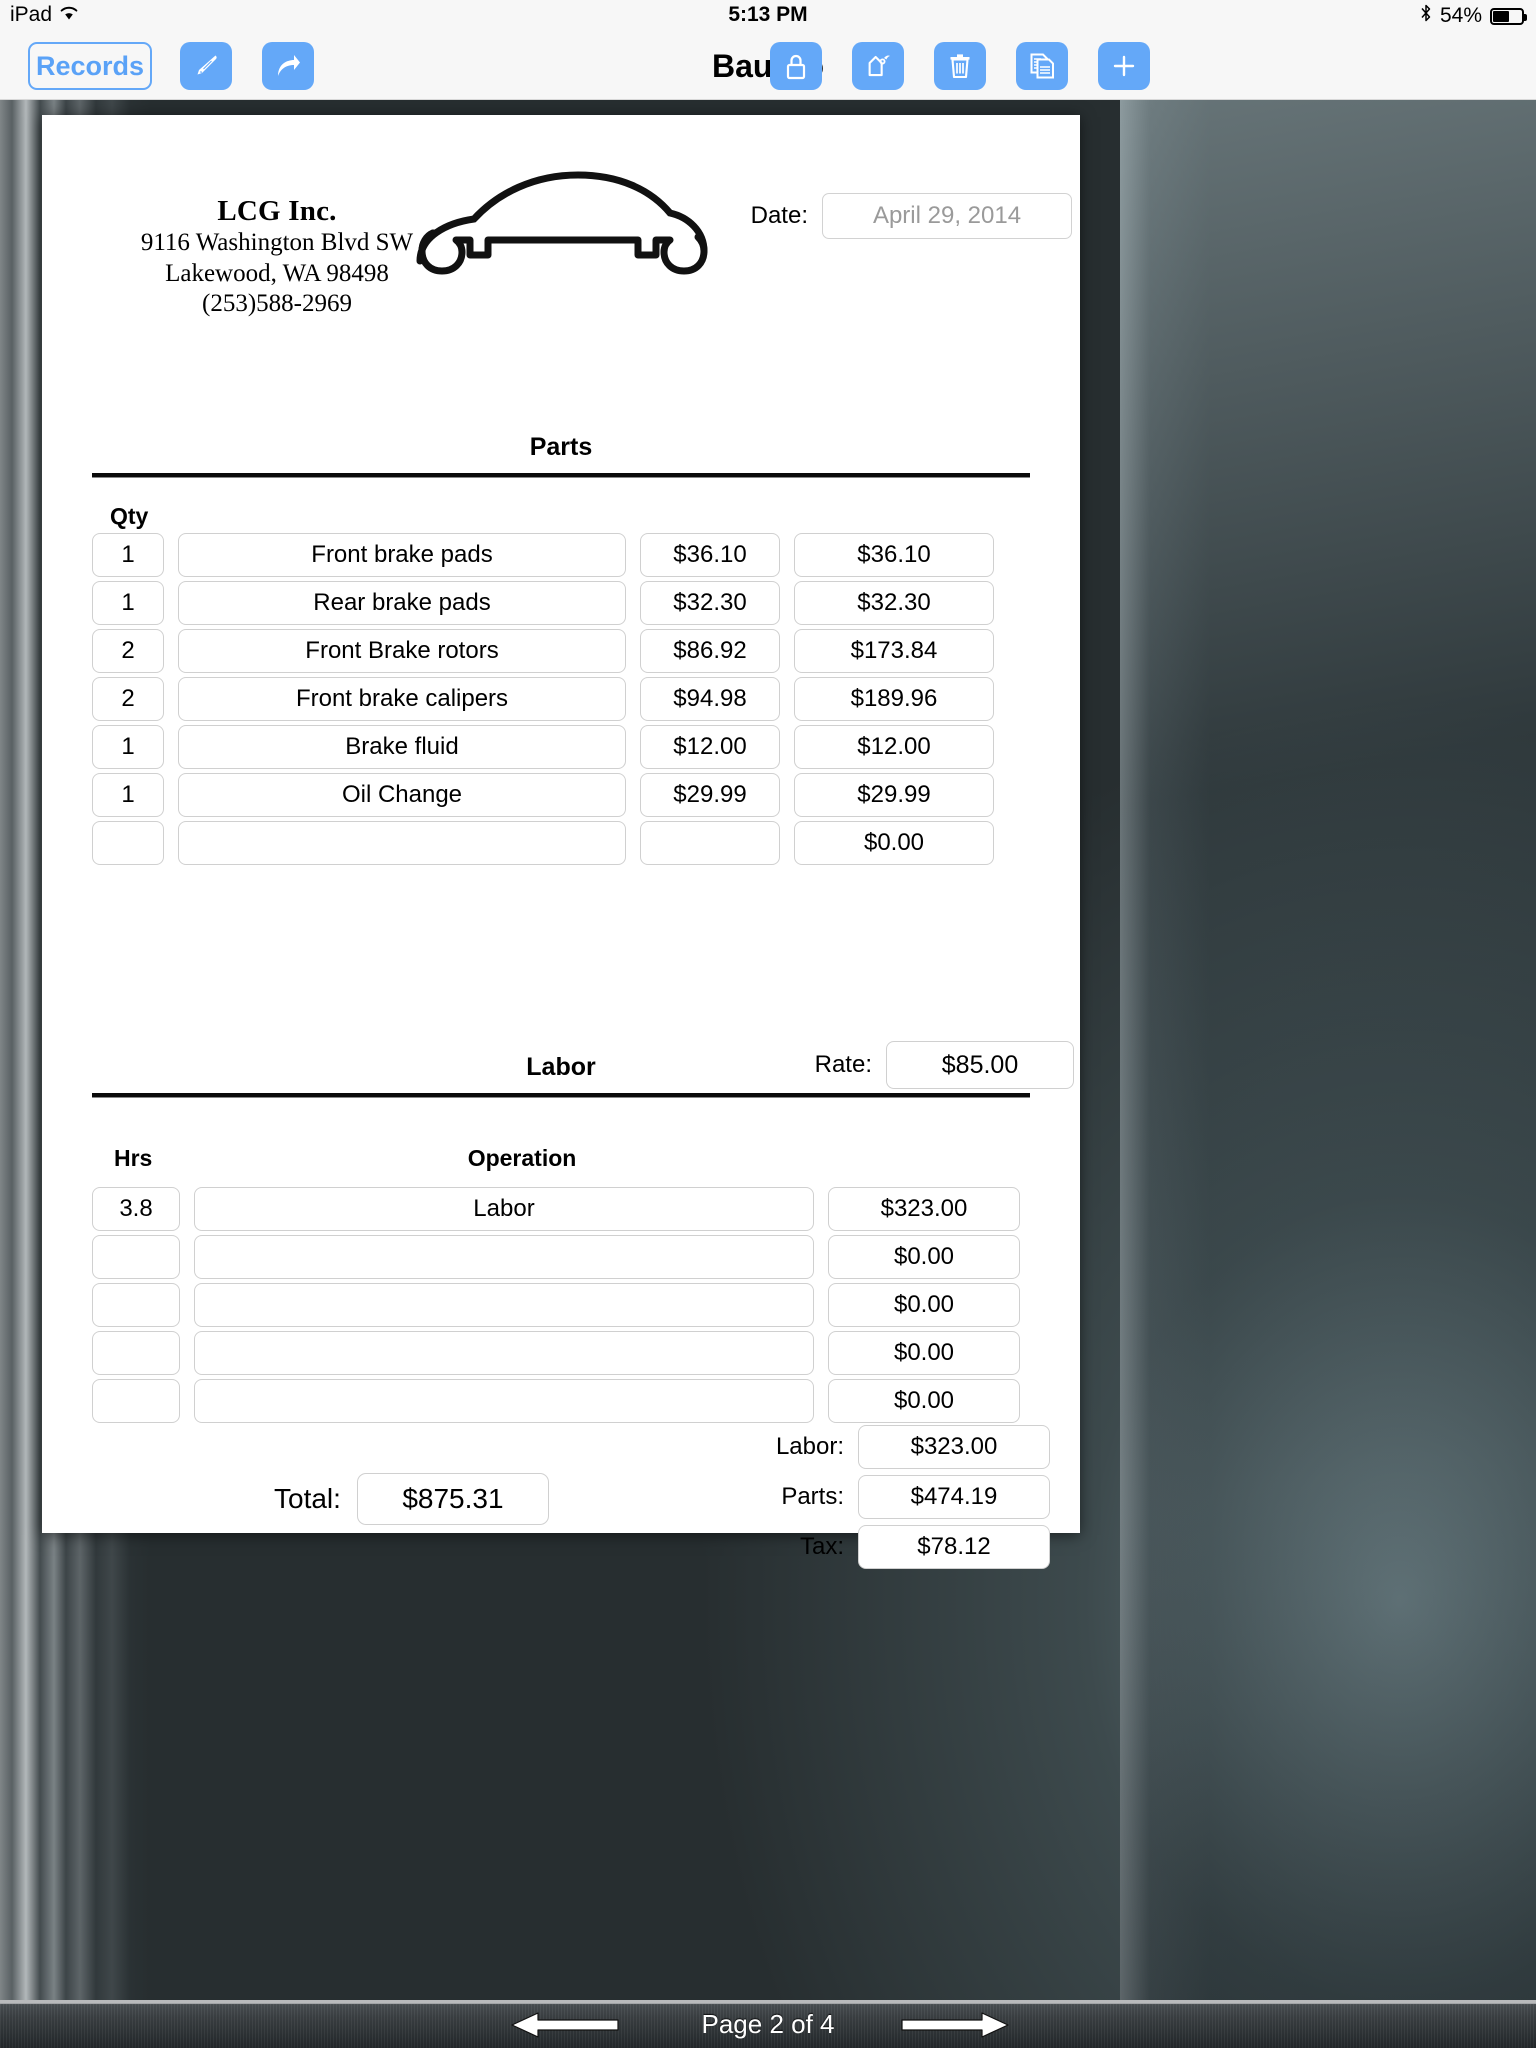  Describe the element at coordinates (710, 603) in the screenshot. I see `parts-price-cell: $32.30` at that location.